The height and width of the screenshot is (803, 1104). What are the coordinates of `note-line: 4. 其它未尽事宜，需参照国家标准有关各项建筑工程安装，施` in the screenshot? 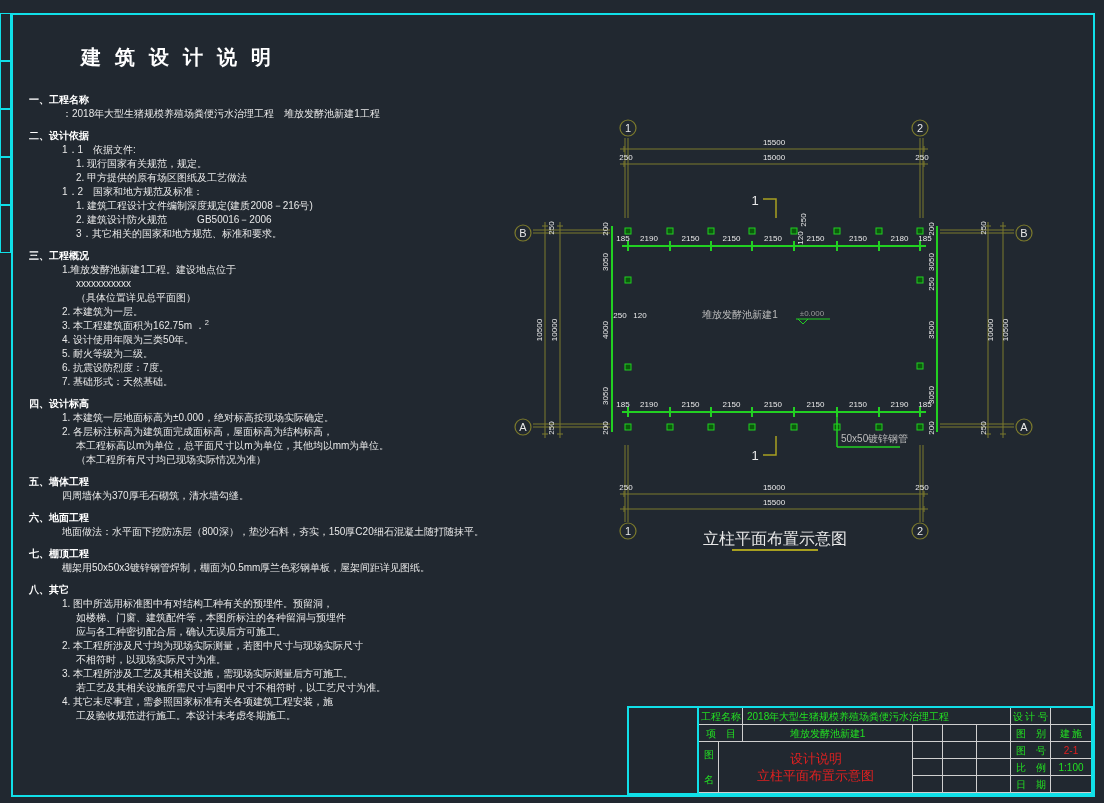 It's located at (197, 702).